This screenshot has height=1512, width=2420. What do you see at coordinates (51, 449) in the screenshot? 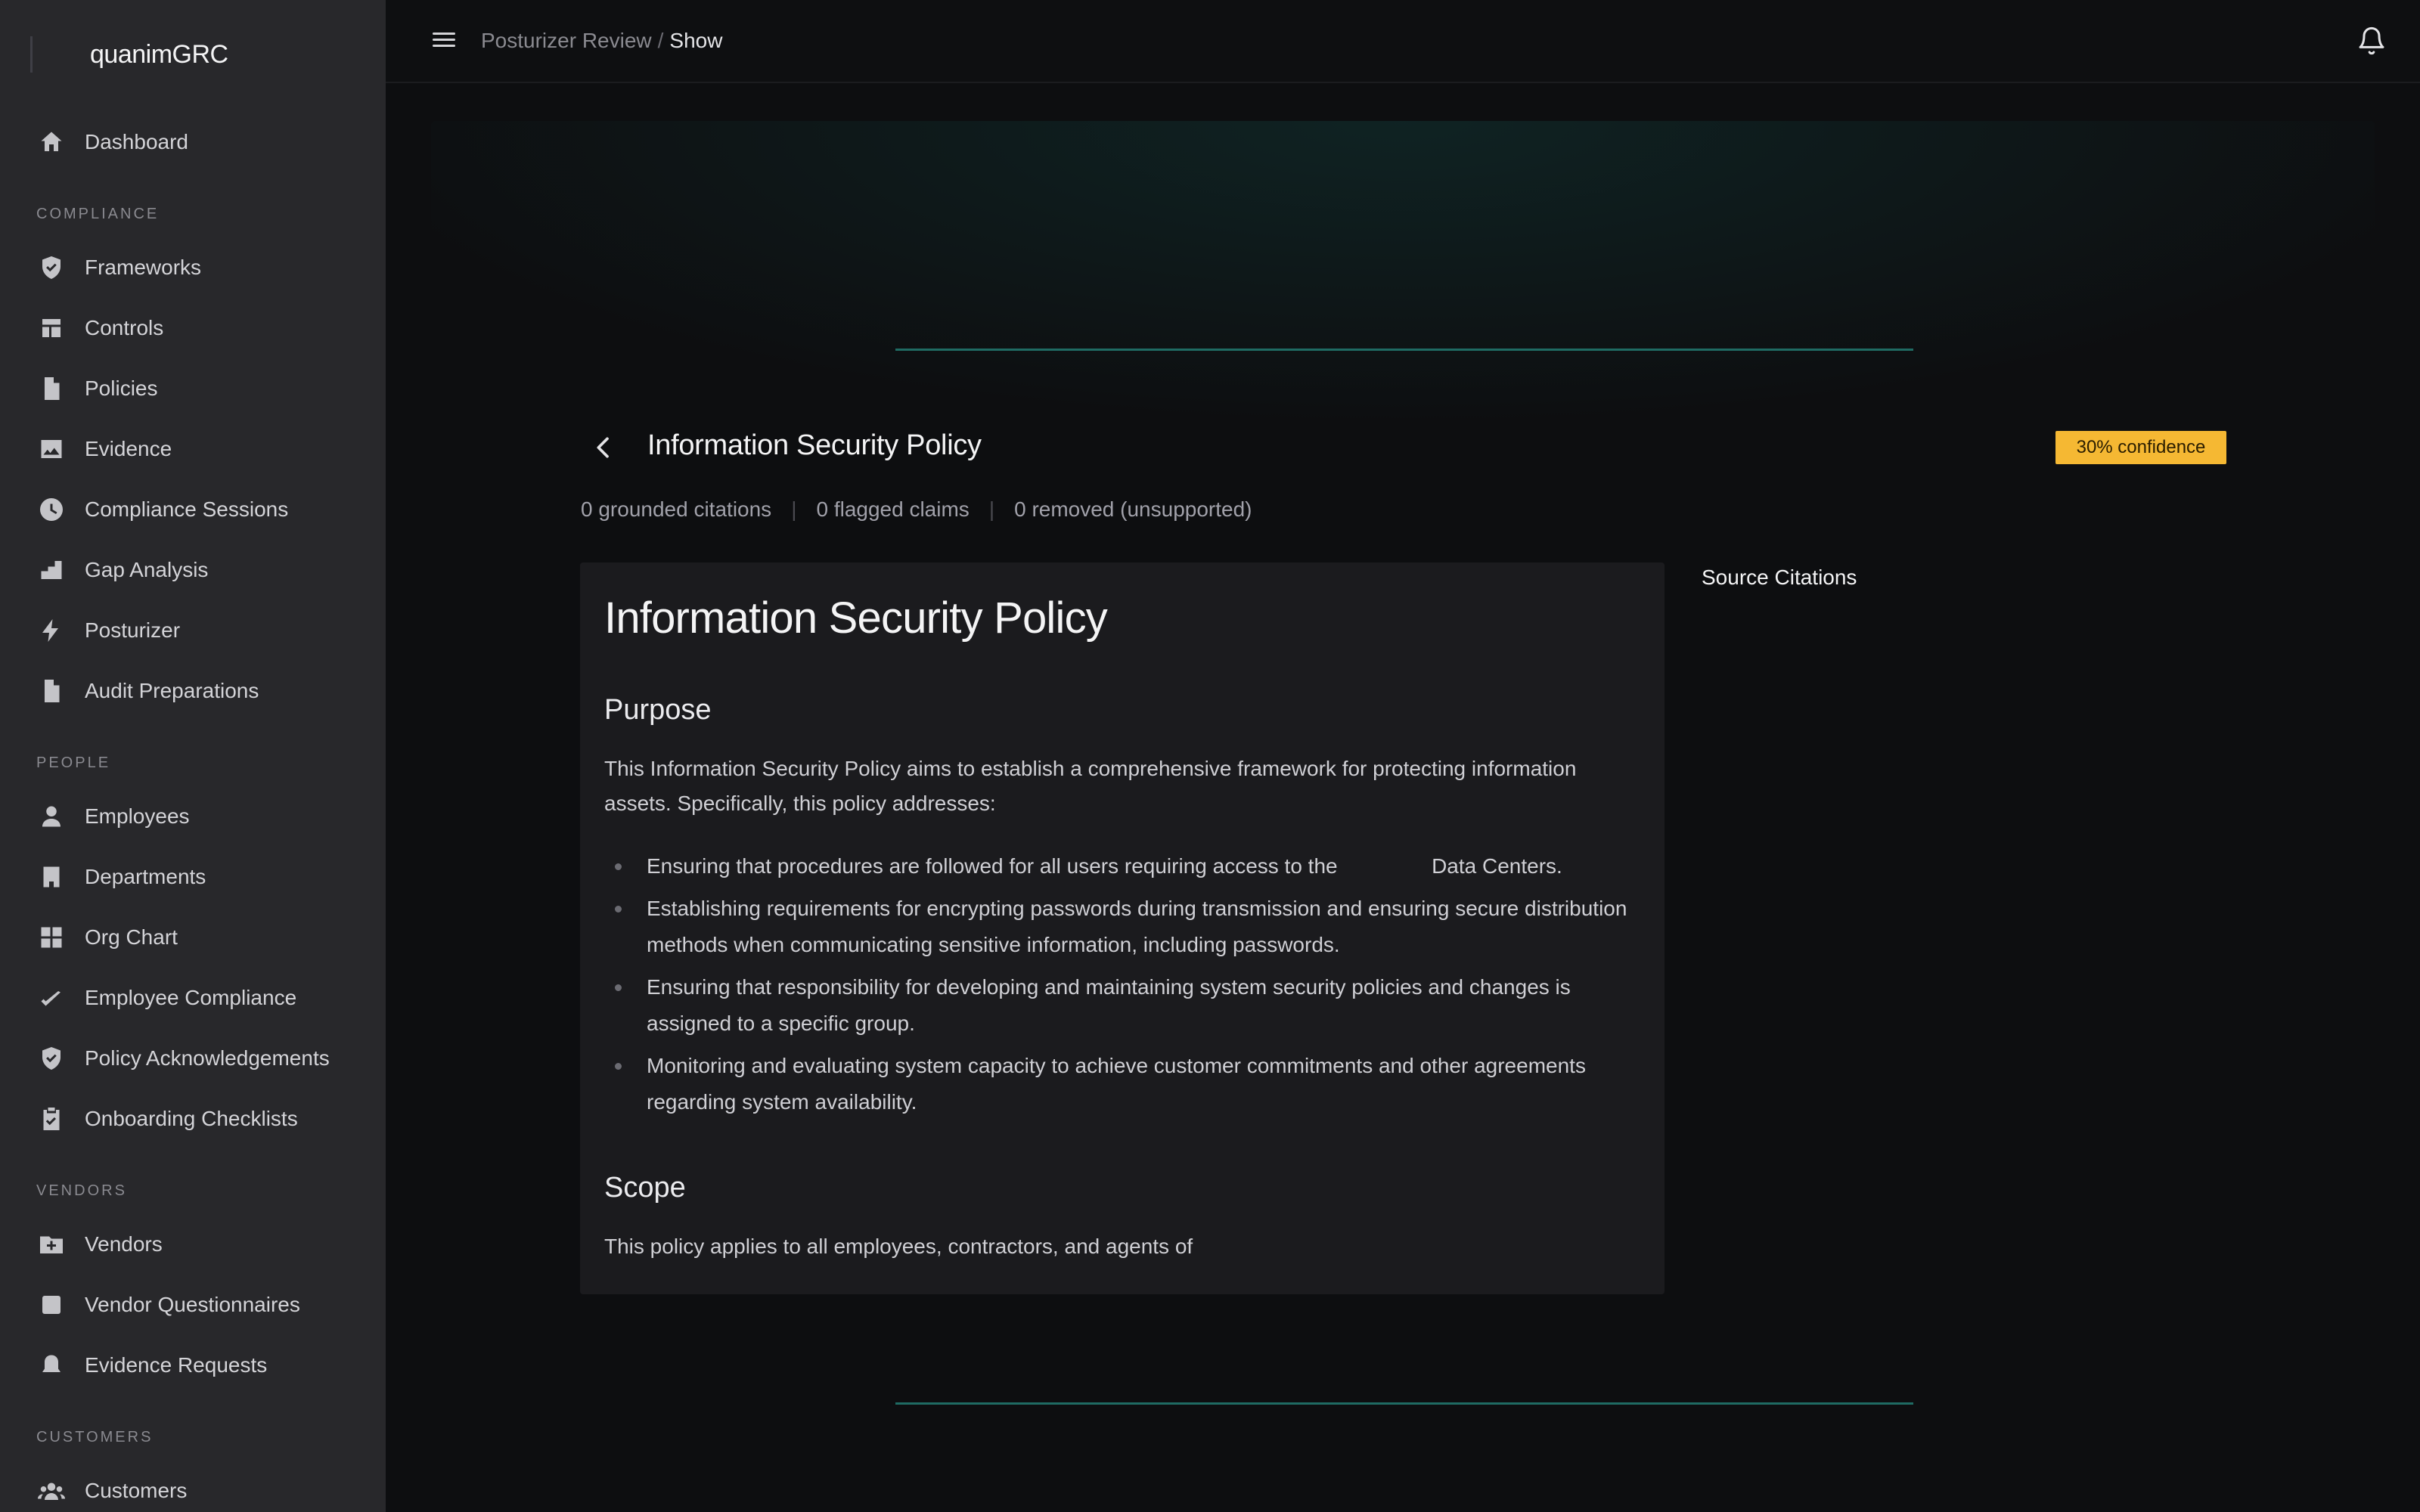
I see `image-icon` at bounding box center [51, 449].